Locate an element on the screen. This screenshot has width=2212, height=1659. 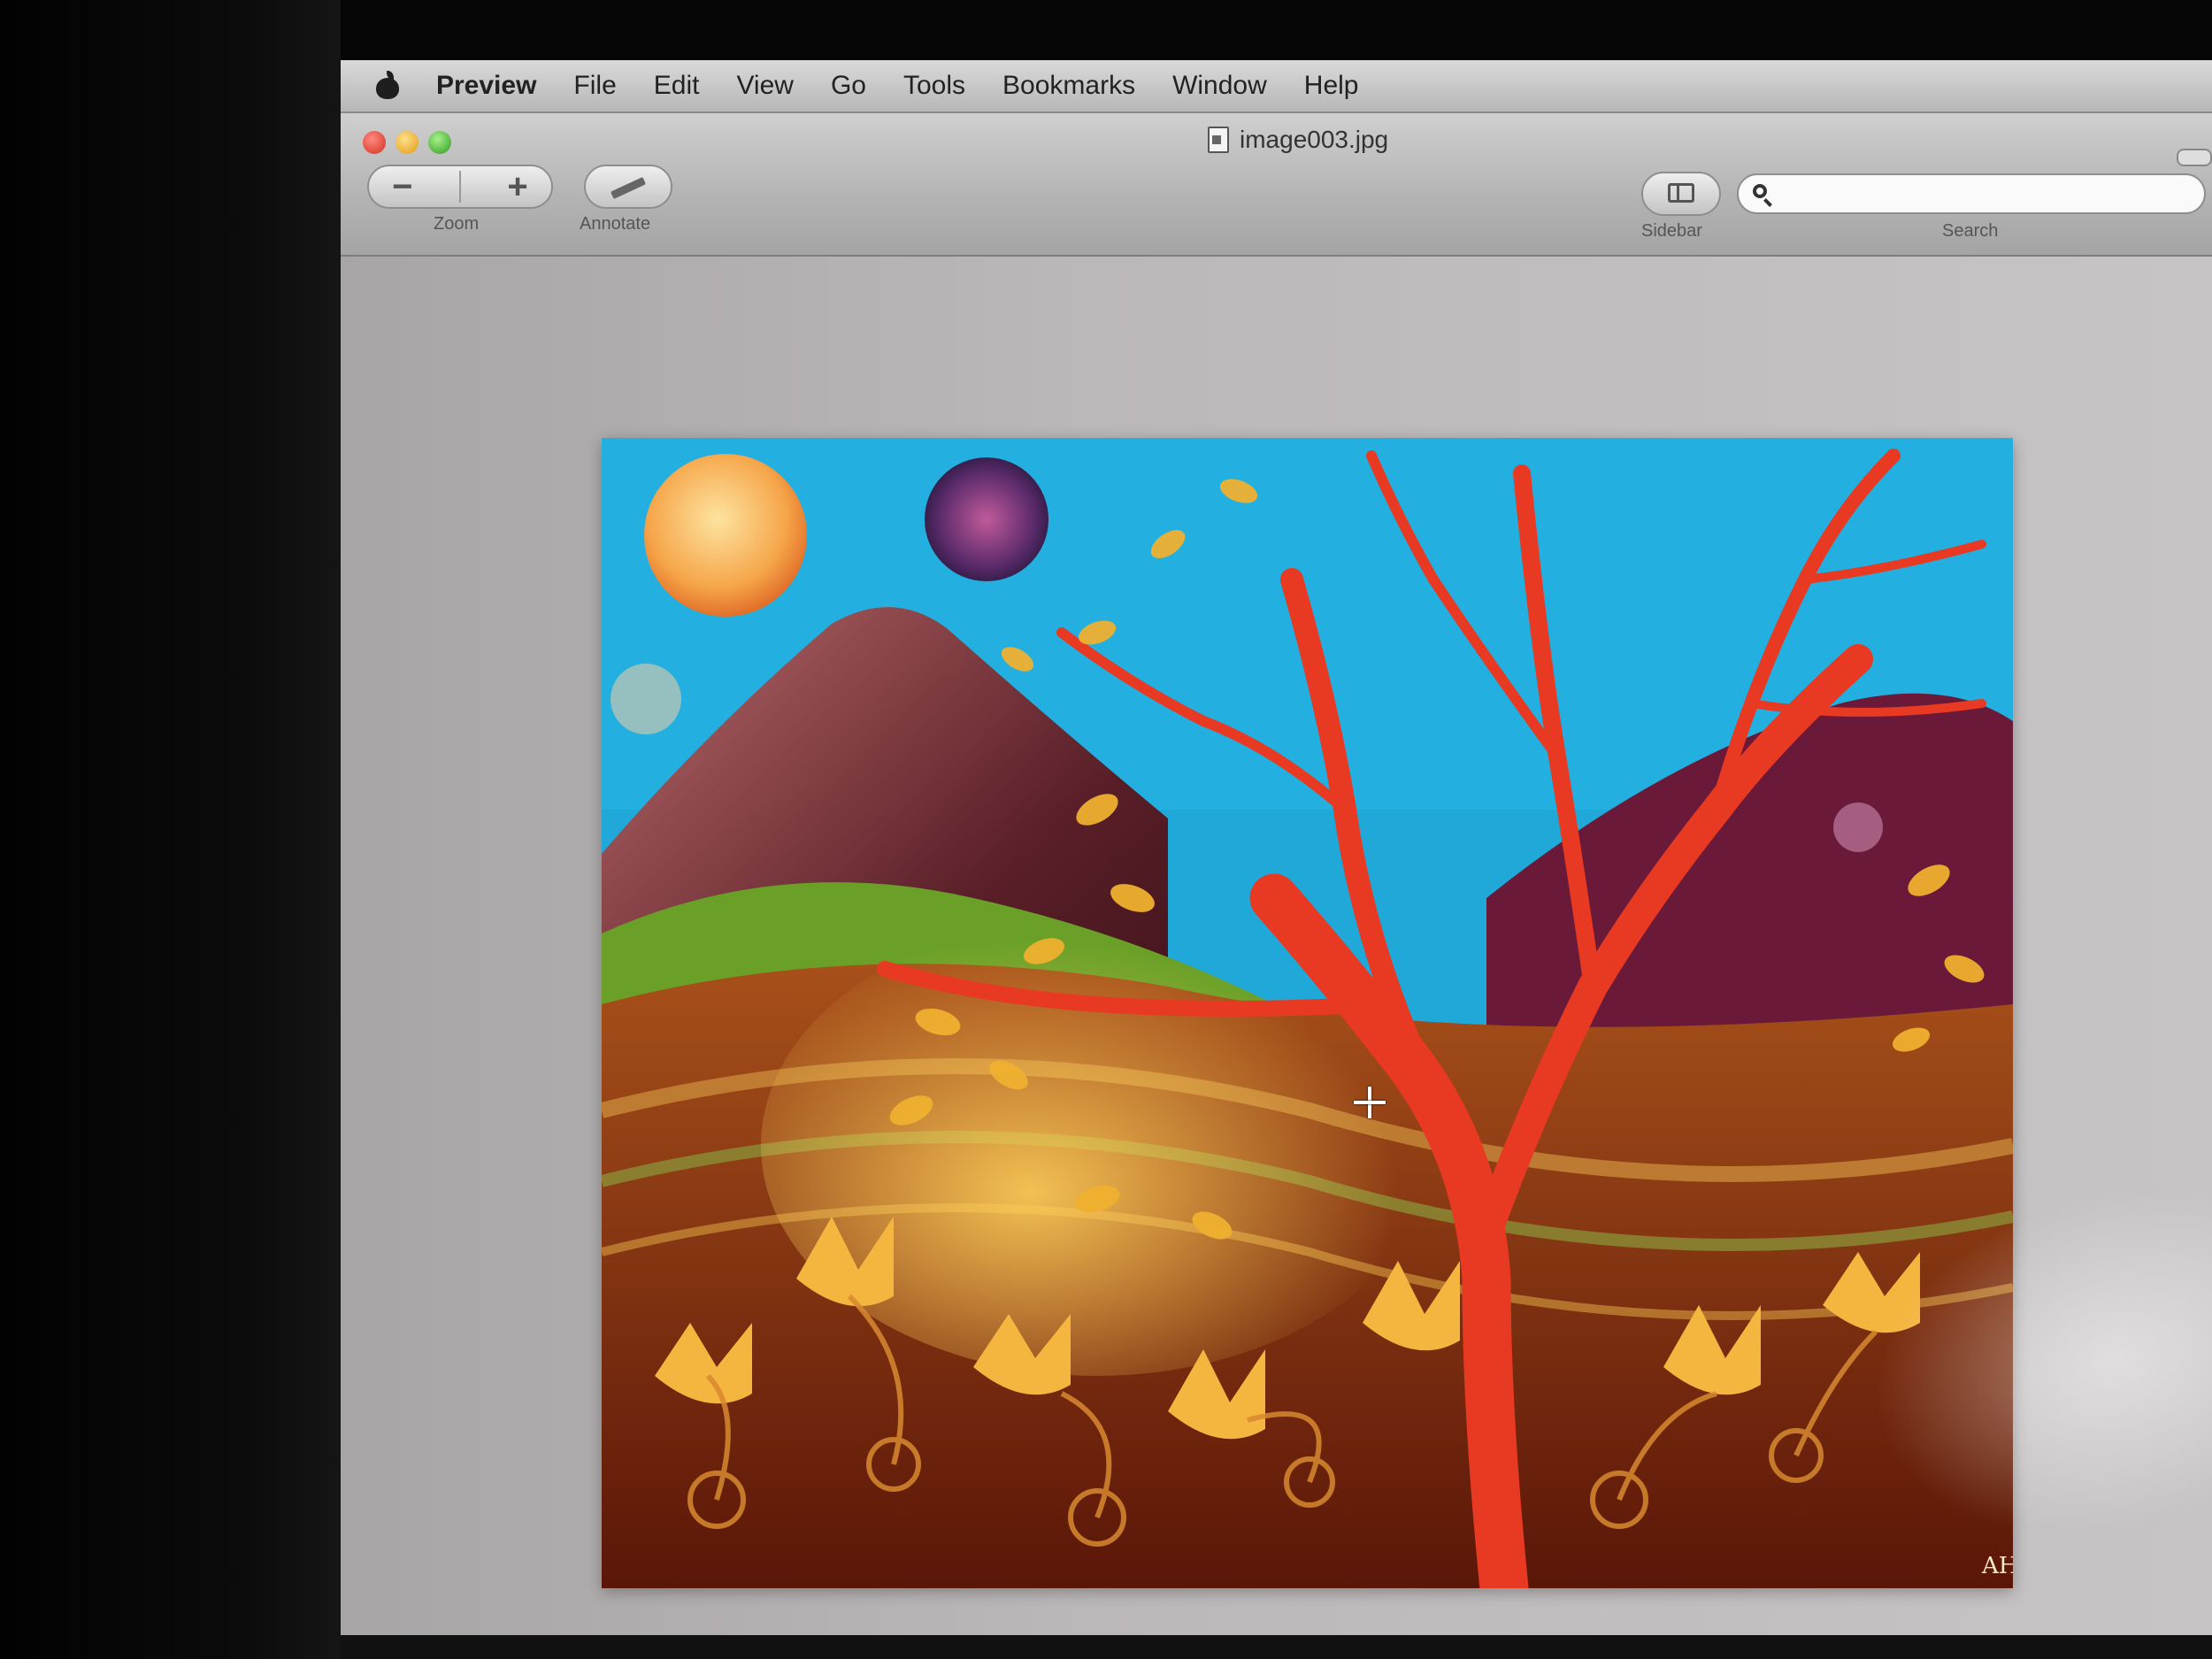
pencil-icon is located at coordinates (629, 188).